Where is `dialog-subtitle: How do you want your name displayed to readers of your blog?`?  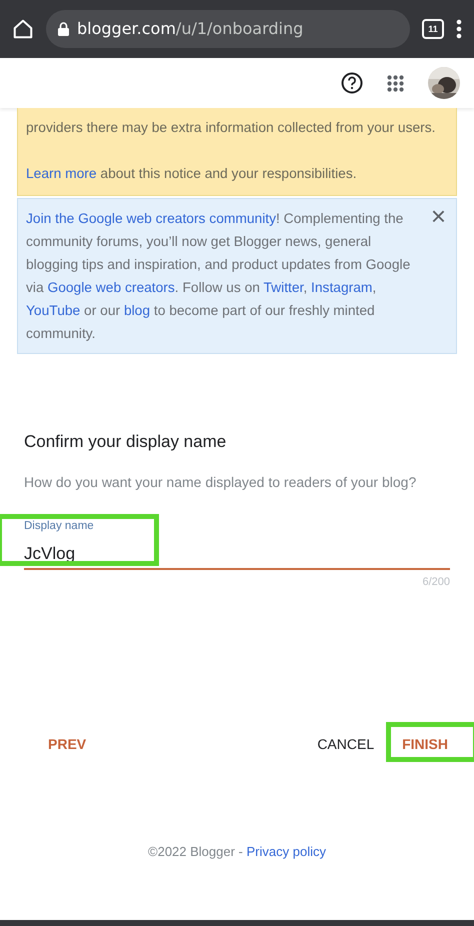
dialog-subtitle: How do you want your name displayed to readers of your blog? is located at coordinates (221, 482).